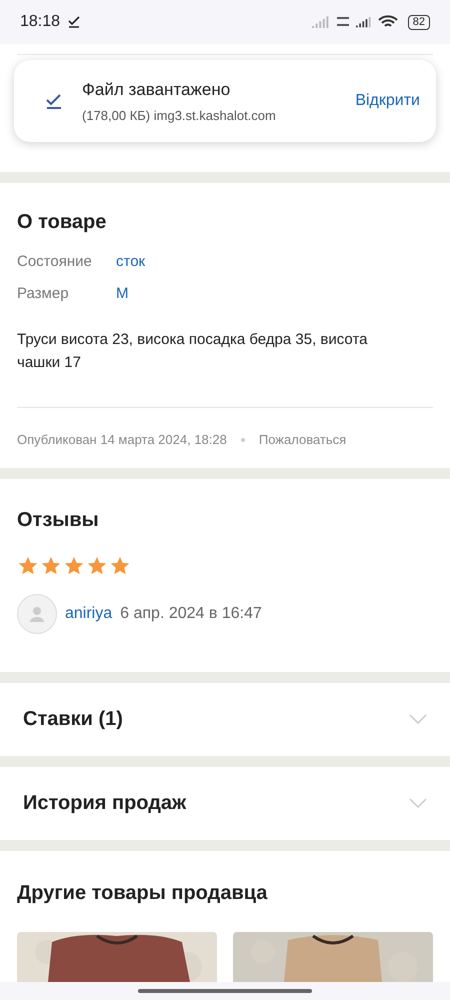 The width and height of the screenshot is (450, 1000). I want to click on property-label: Размер, so click(43, 294).